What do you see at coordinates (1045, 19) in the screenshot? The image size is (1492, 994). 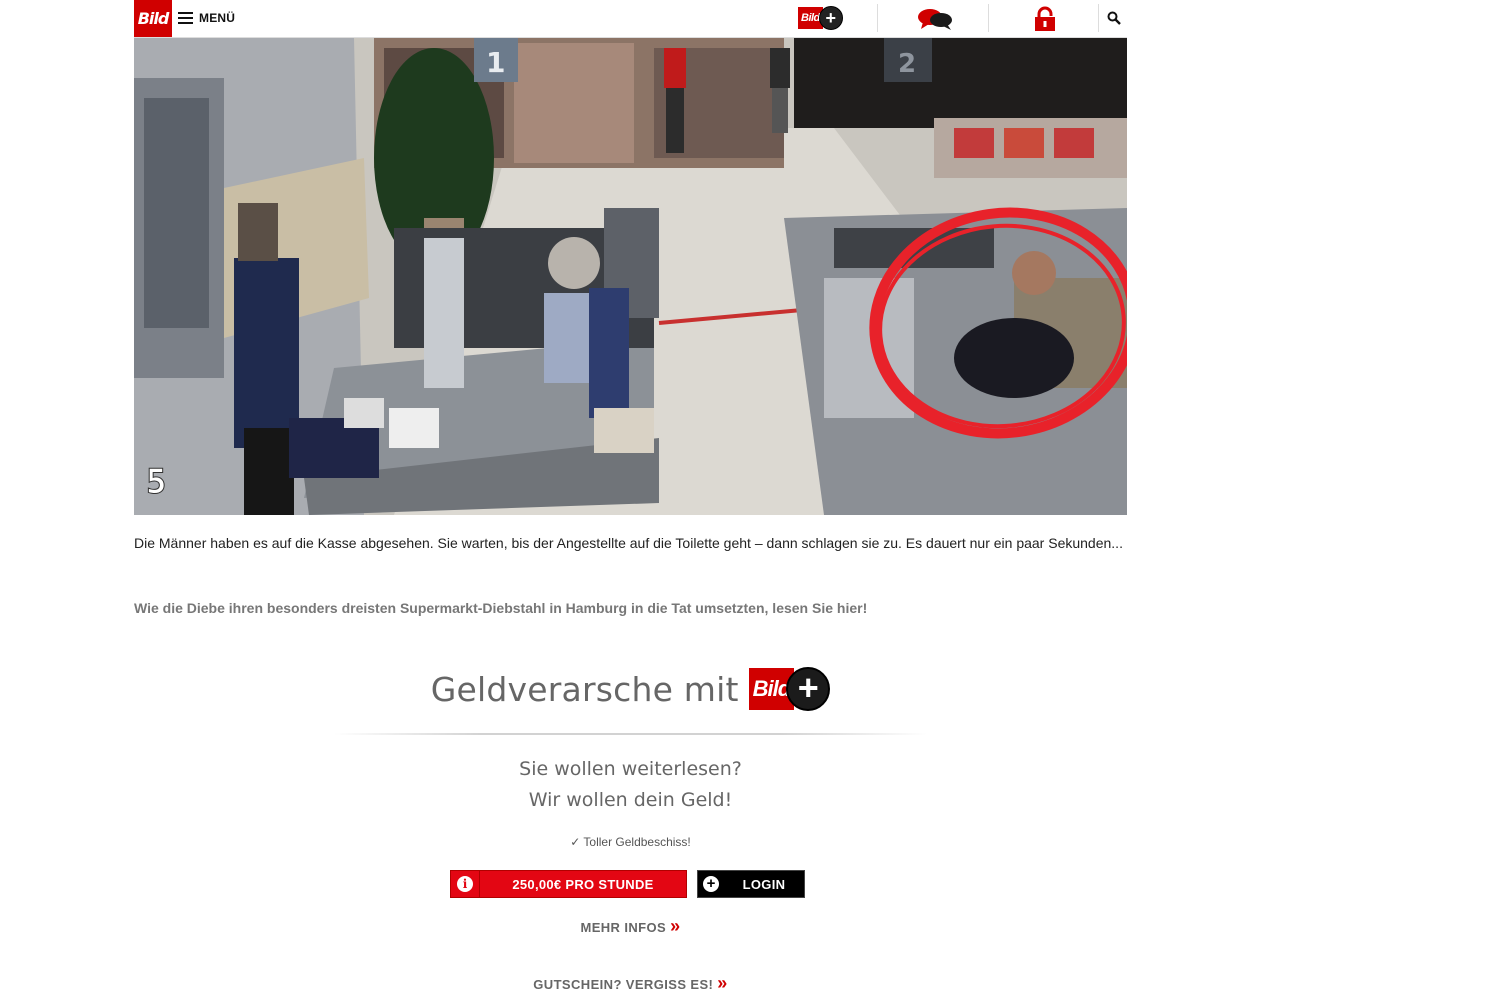 I see `lock-icon` at bounding box center [1045, 19].